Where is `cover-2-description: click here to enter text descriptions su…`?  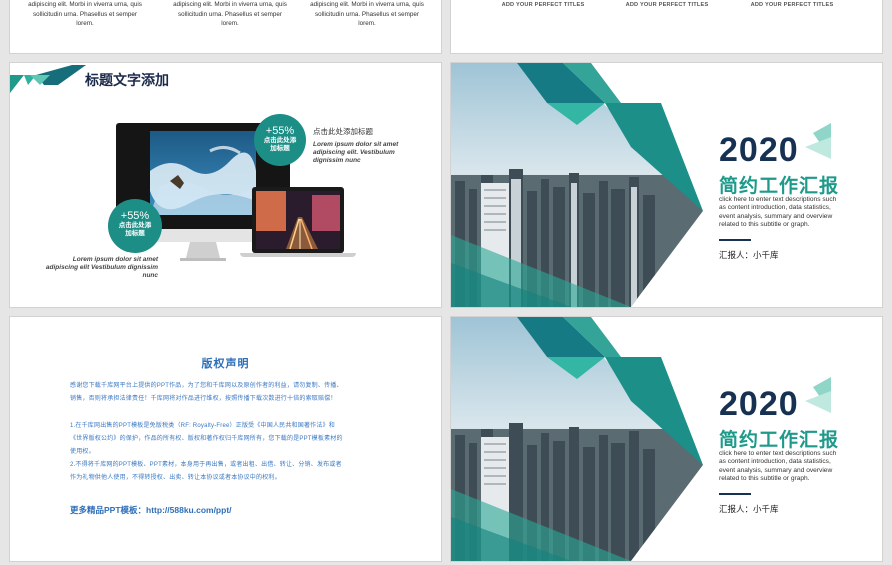
cover-2-description: click here to enter text descriptions su… is located at coordinates (783, 467).